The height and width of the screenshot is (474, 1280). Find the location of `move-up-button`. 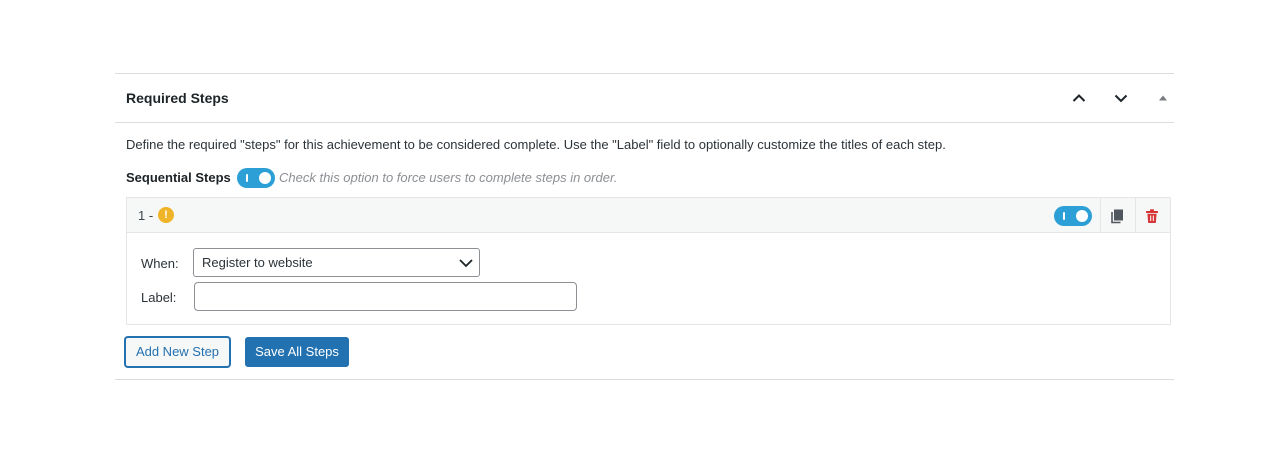

move-up-button is located at coordinates (1079, 98).